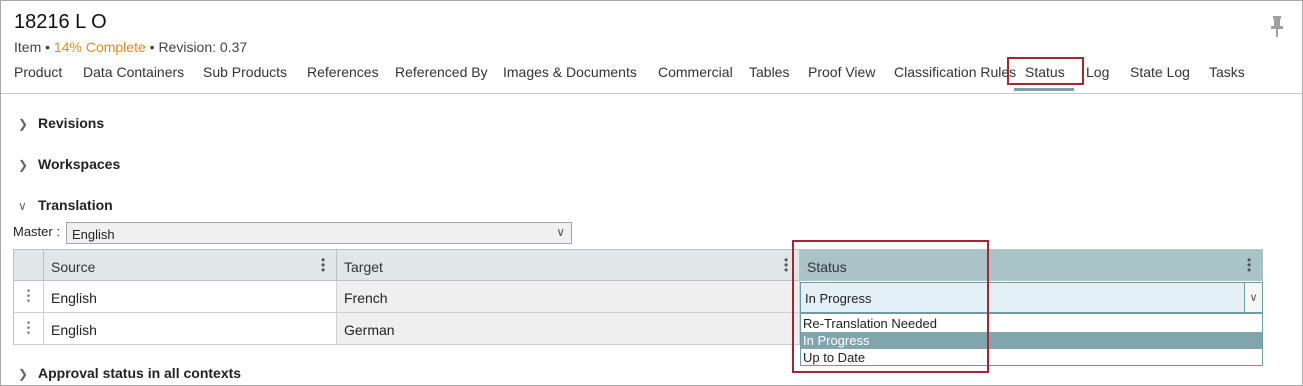 This screenshot has height=386, width=1303. What do you see at coordinates (29, 265) in the screenshot?
I see `grid-header-handle` at bounding box center [29, 265].